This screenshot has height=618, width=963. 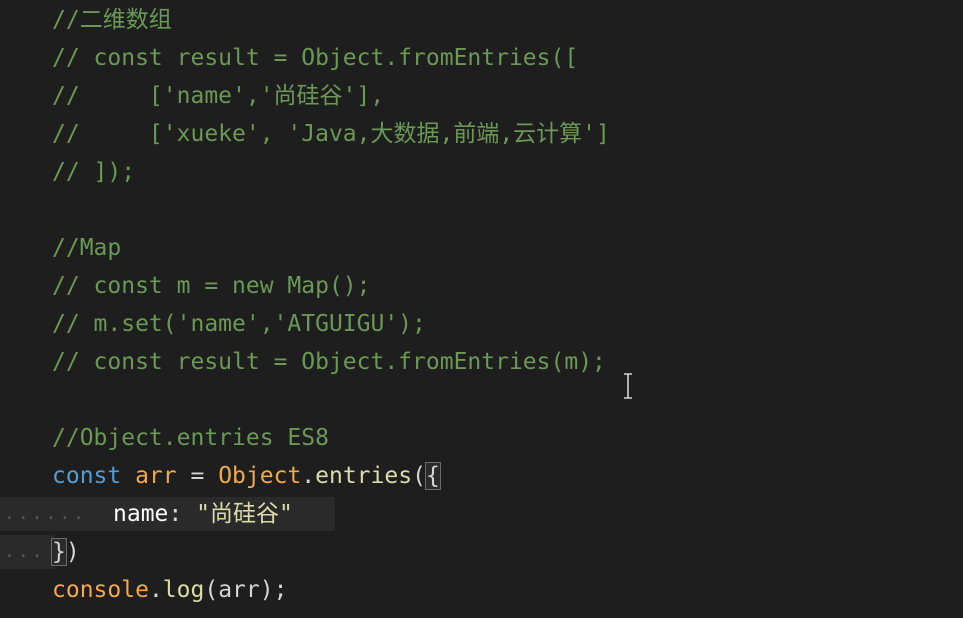 I want to click on code-line-9: // m.set('name','ATGUIGU');, so click(x=239, y=324).